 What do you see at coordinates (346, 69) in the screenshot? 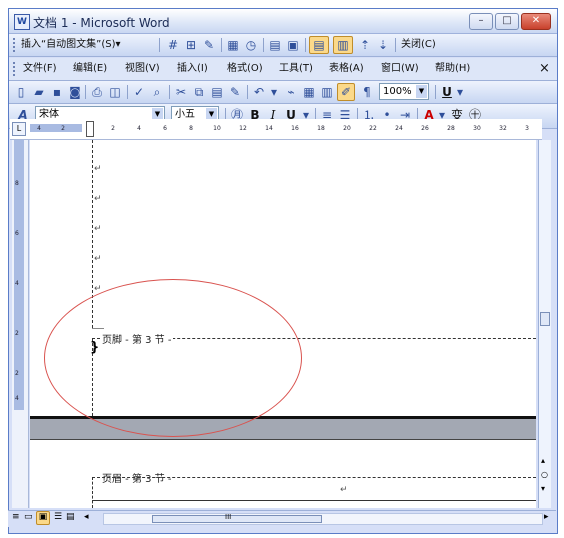
I see `menu-table: 表格(A)` at bounding box center [346, 69].